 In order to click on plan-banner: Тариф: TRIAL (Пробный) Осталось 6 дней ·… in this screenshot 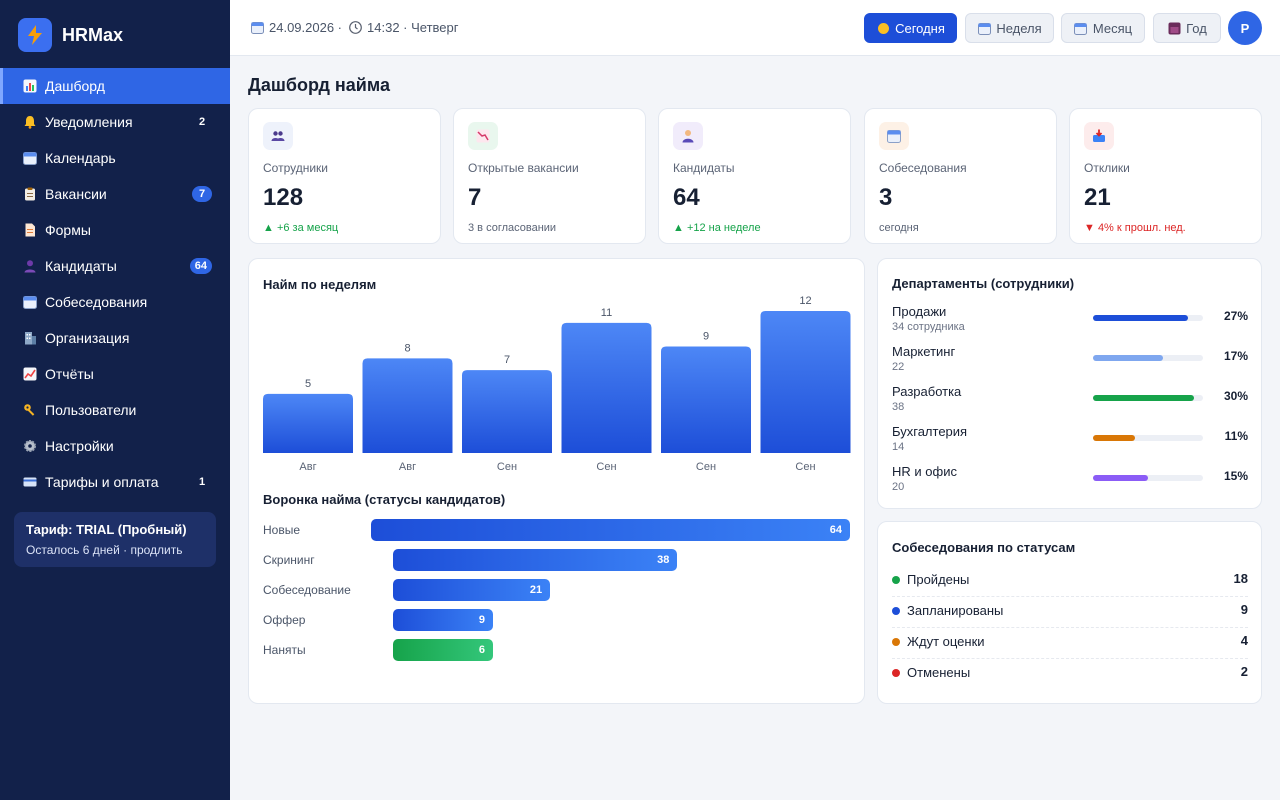, I will do `click(115, 539)`.